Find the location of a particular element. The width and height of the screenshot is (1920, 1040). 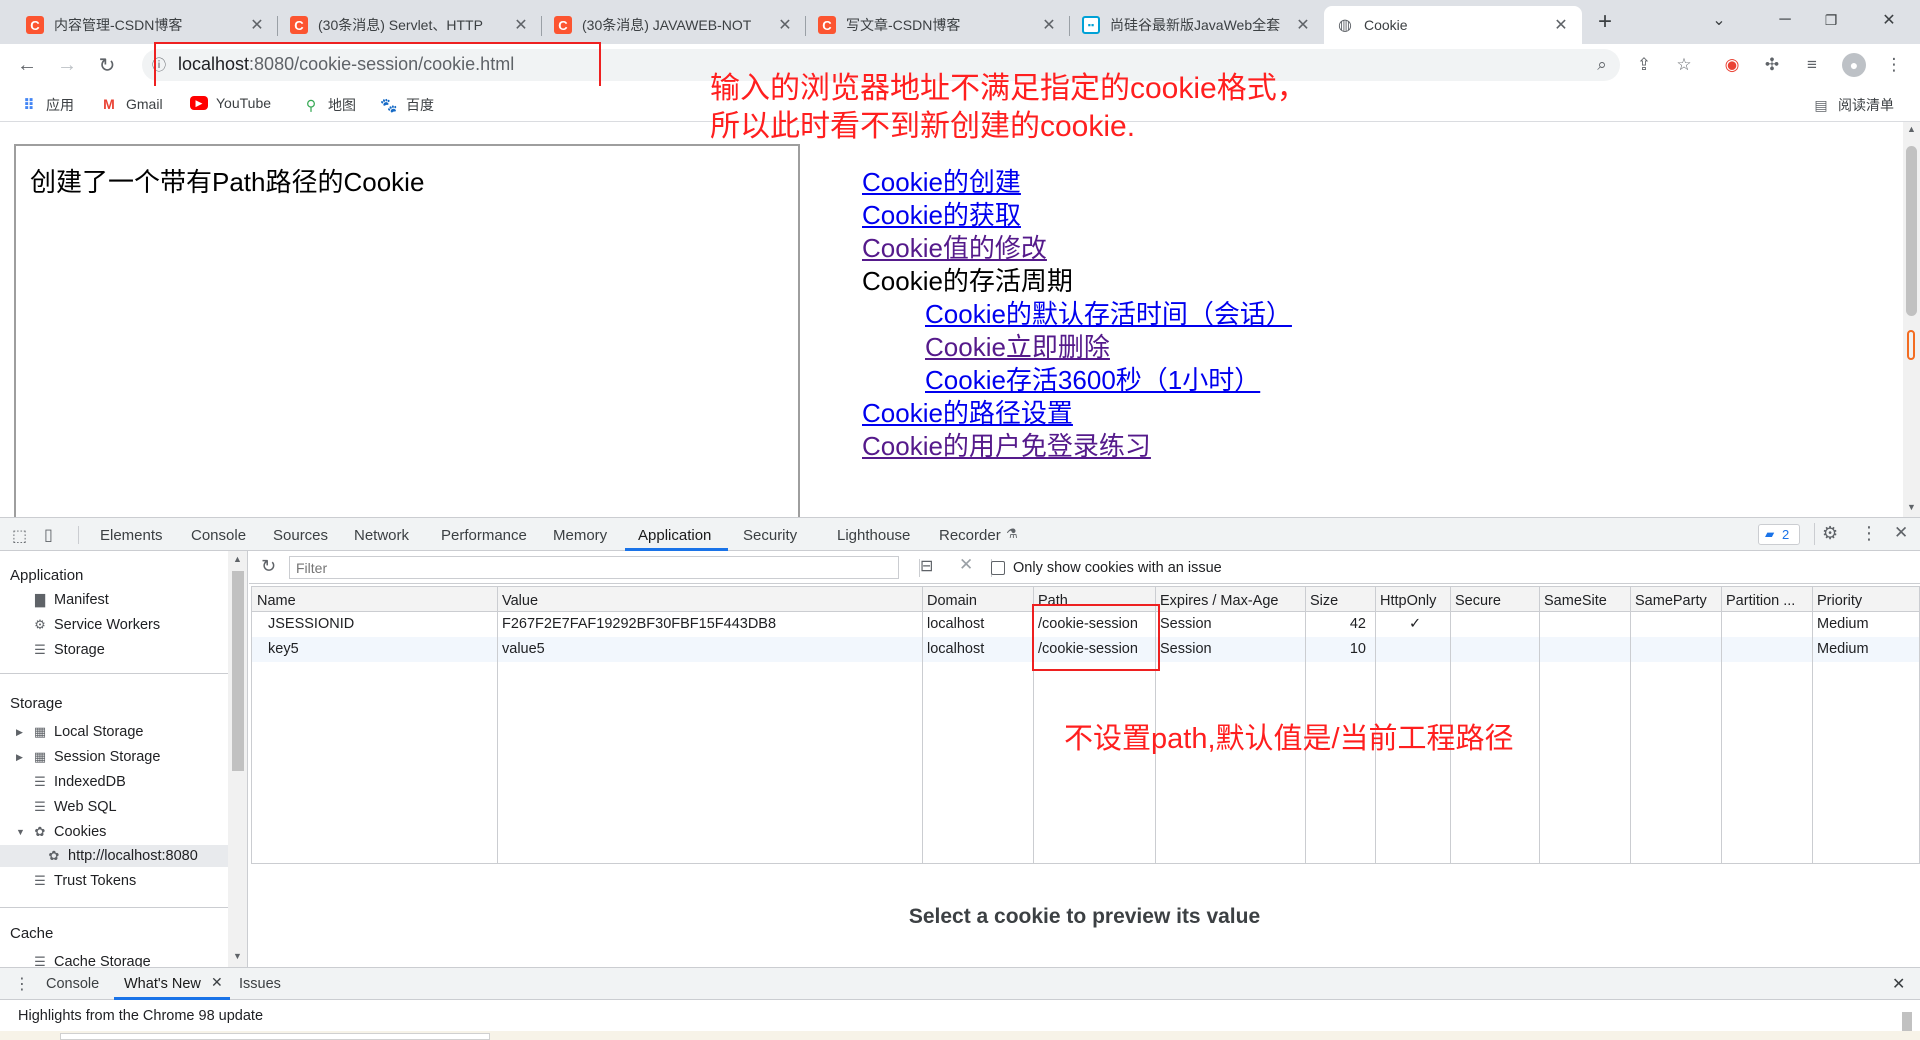

profile-avatar-icon: ● is located at coordinates (1854, 65).